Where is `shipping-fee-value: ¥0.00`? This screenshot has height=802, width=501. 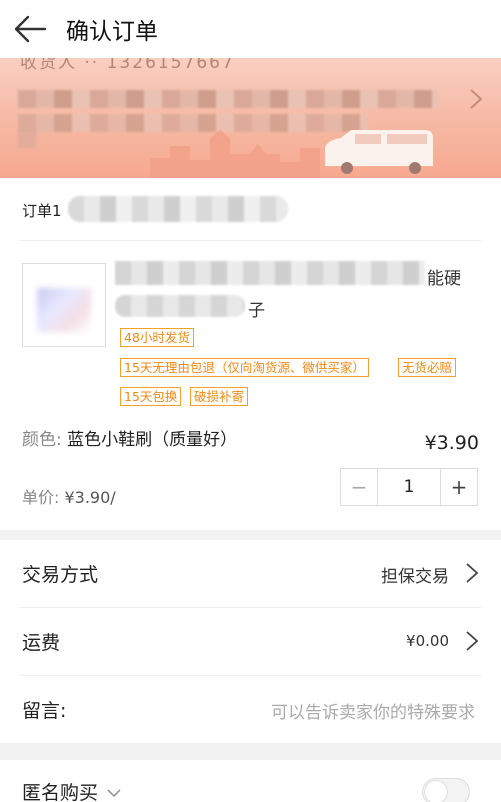 shipping-fee-value: ¥0.00 is located at coordinates (427, 641).